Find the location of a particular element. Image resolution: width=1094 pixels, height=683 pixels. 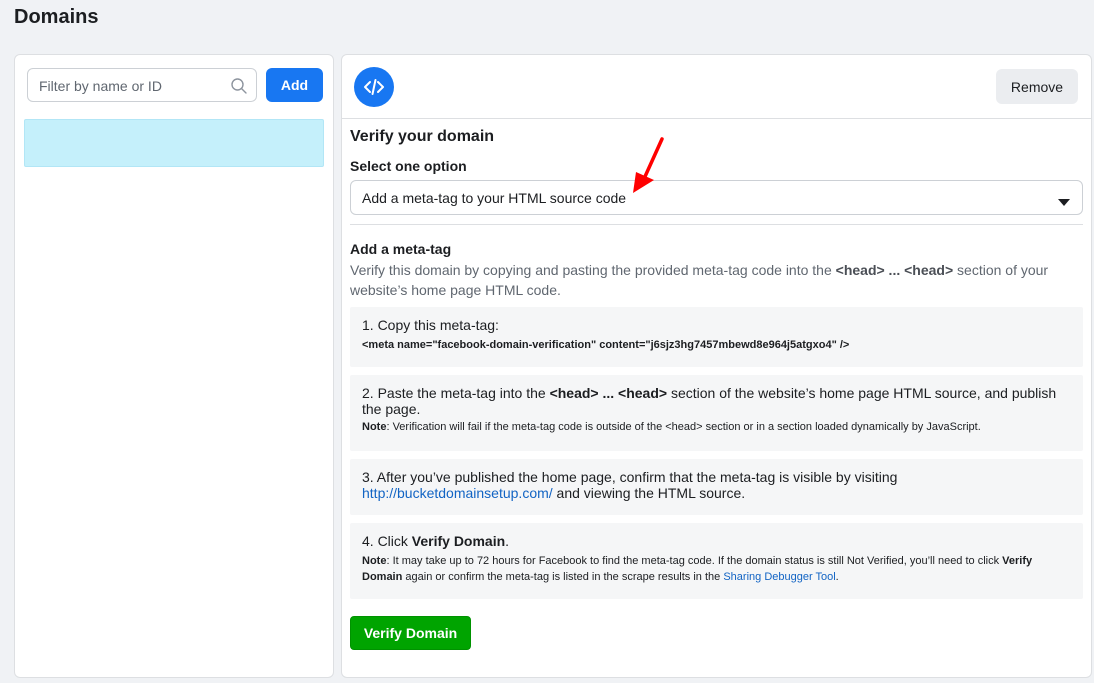

step-4-post: . is located at coordinates (507, 541).